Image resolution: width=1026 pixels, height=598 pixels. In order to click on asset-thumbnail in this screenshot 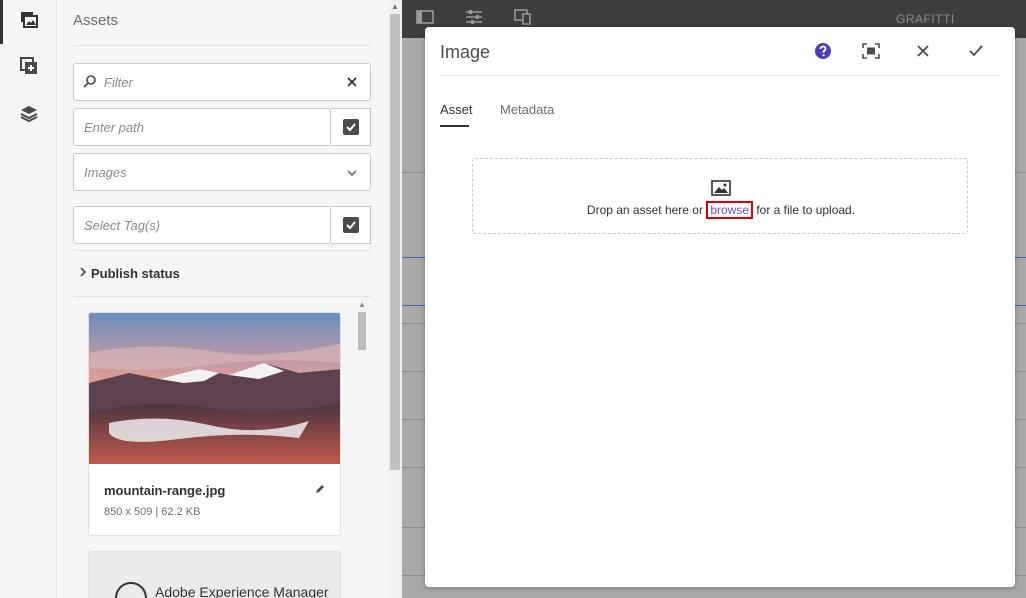, I will do `click(214, 388)`.